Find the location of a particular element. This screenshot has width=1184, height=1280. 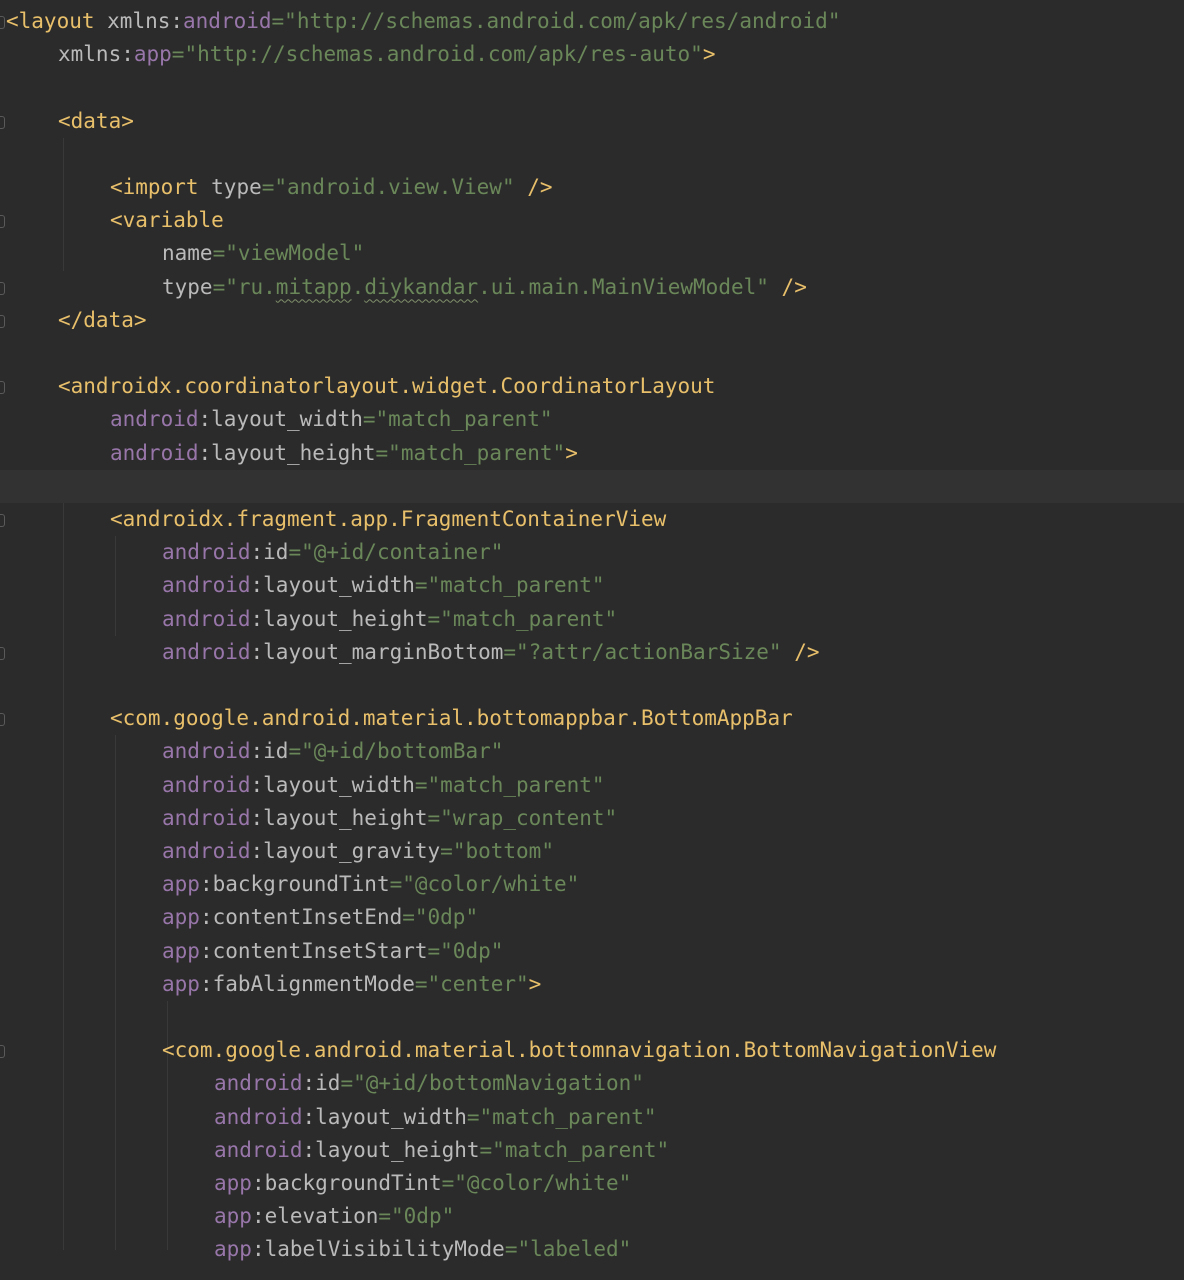

code-content: android:layout_height="match_parent" is located at coordinates (389, 619).